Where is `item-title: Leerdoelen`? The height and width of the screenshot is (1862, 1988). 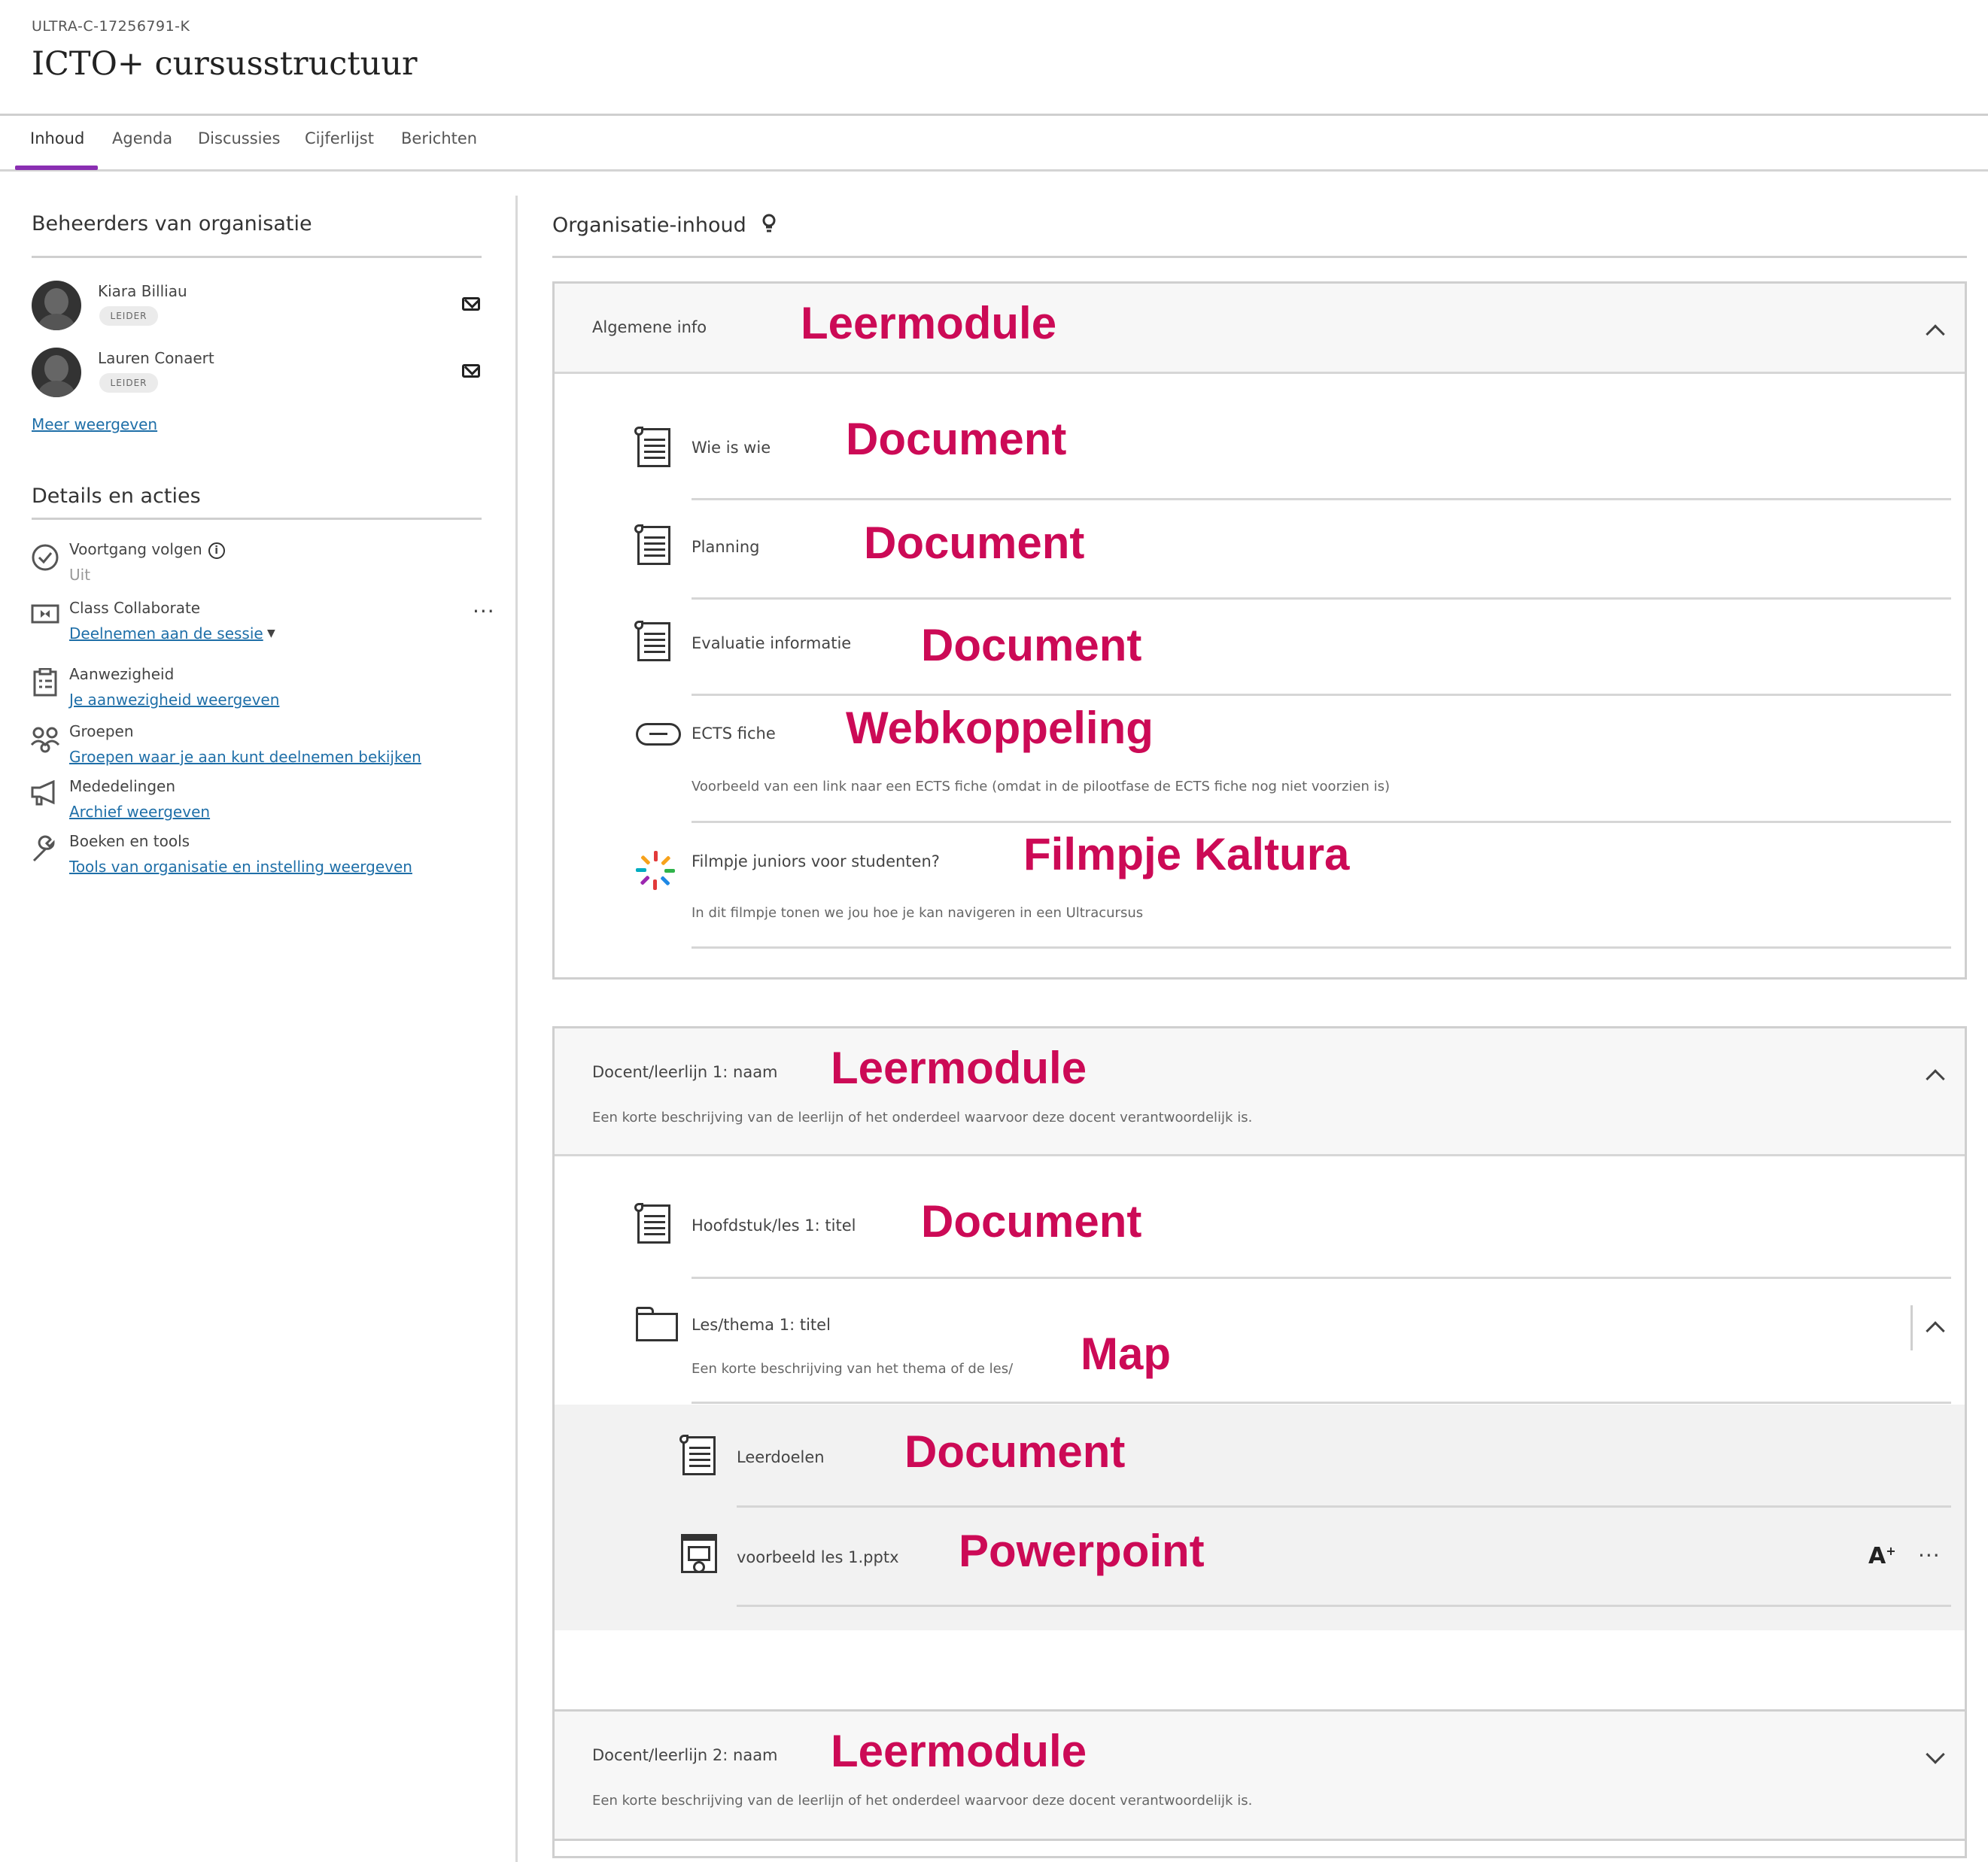 item-title: Leerdoelen is located at coordinates (781, 1457).